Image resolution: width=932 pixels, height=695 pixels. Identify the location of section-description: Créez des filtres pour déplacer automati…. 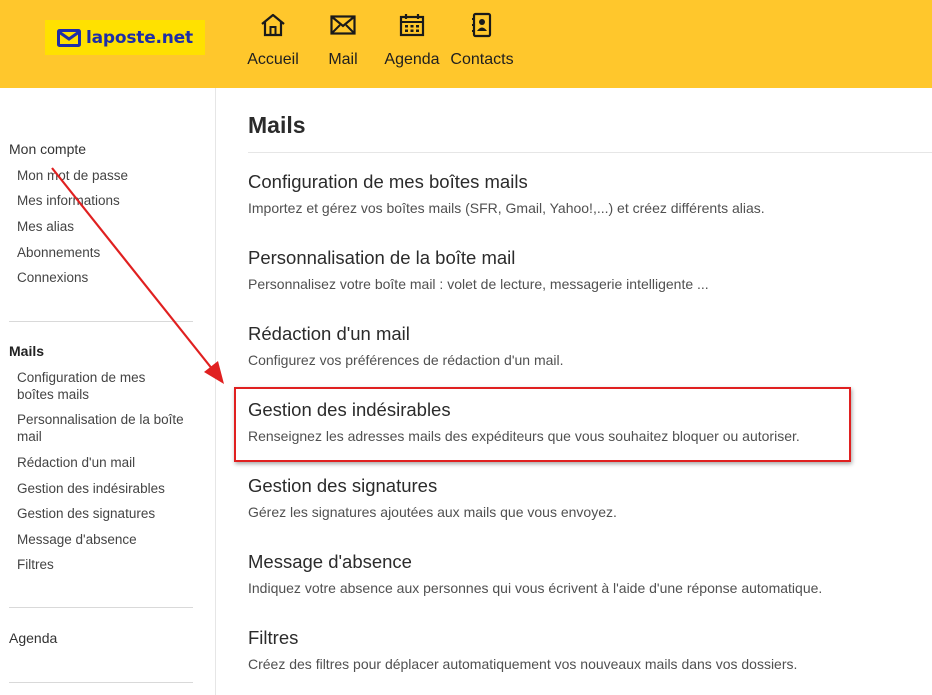
(523, 664).